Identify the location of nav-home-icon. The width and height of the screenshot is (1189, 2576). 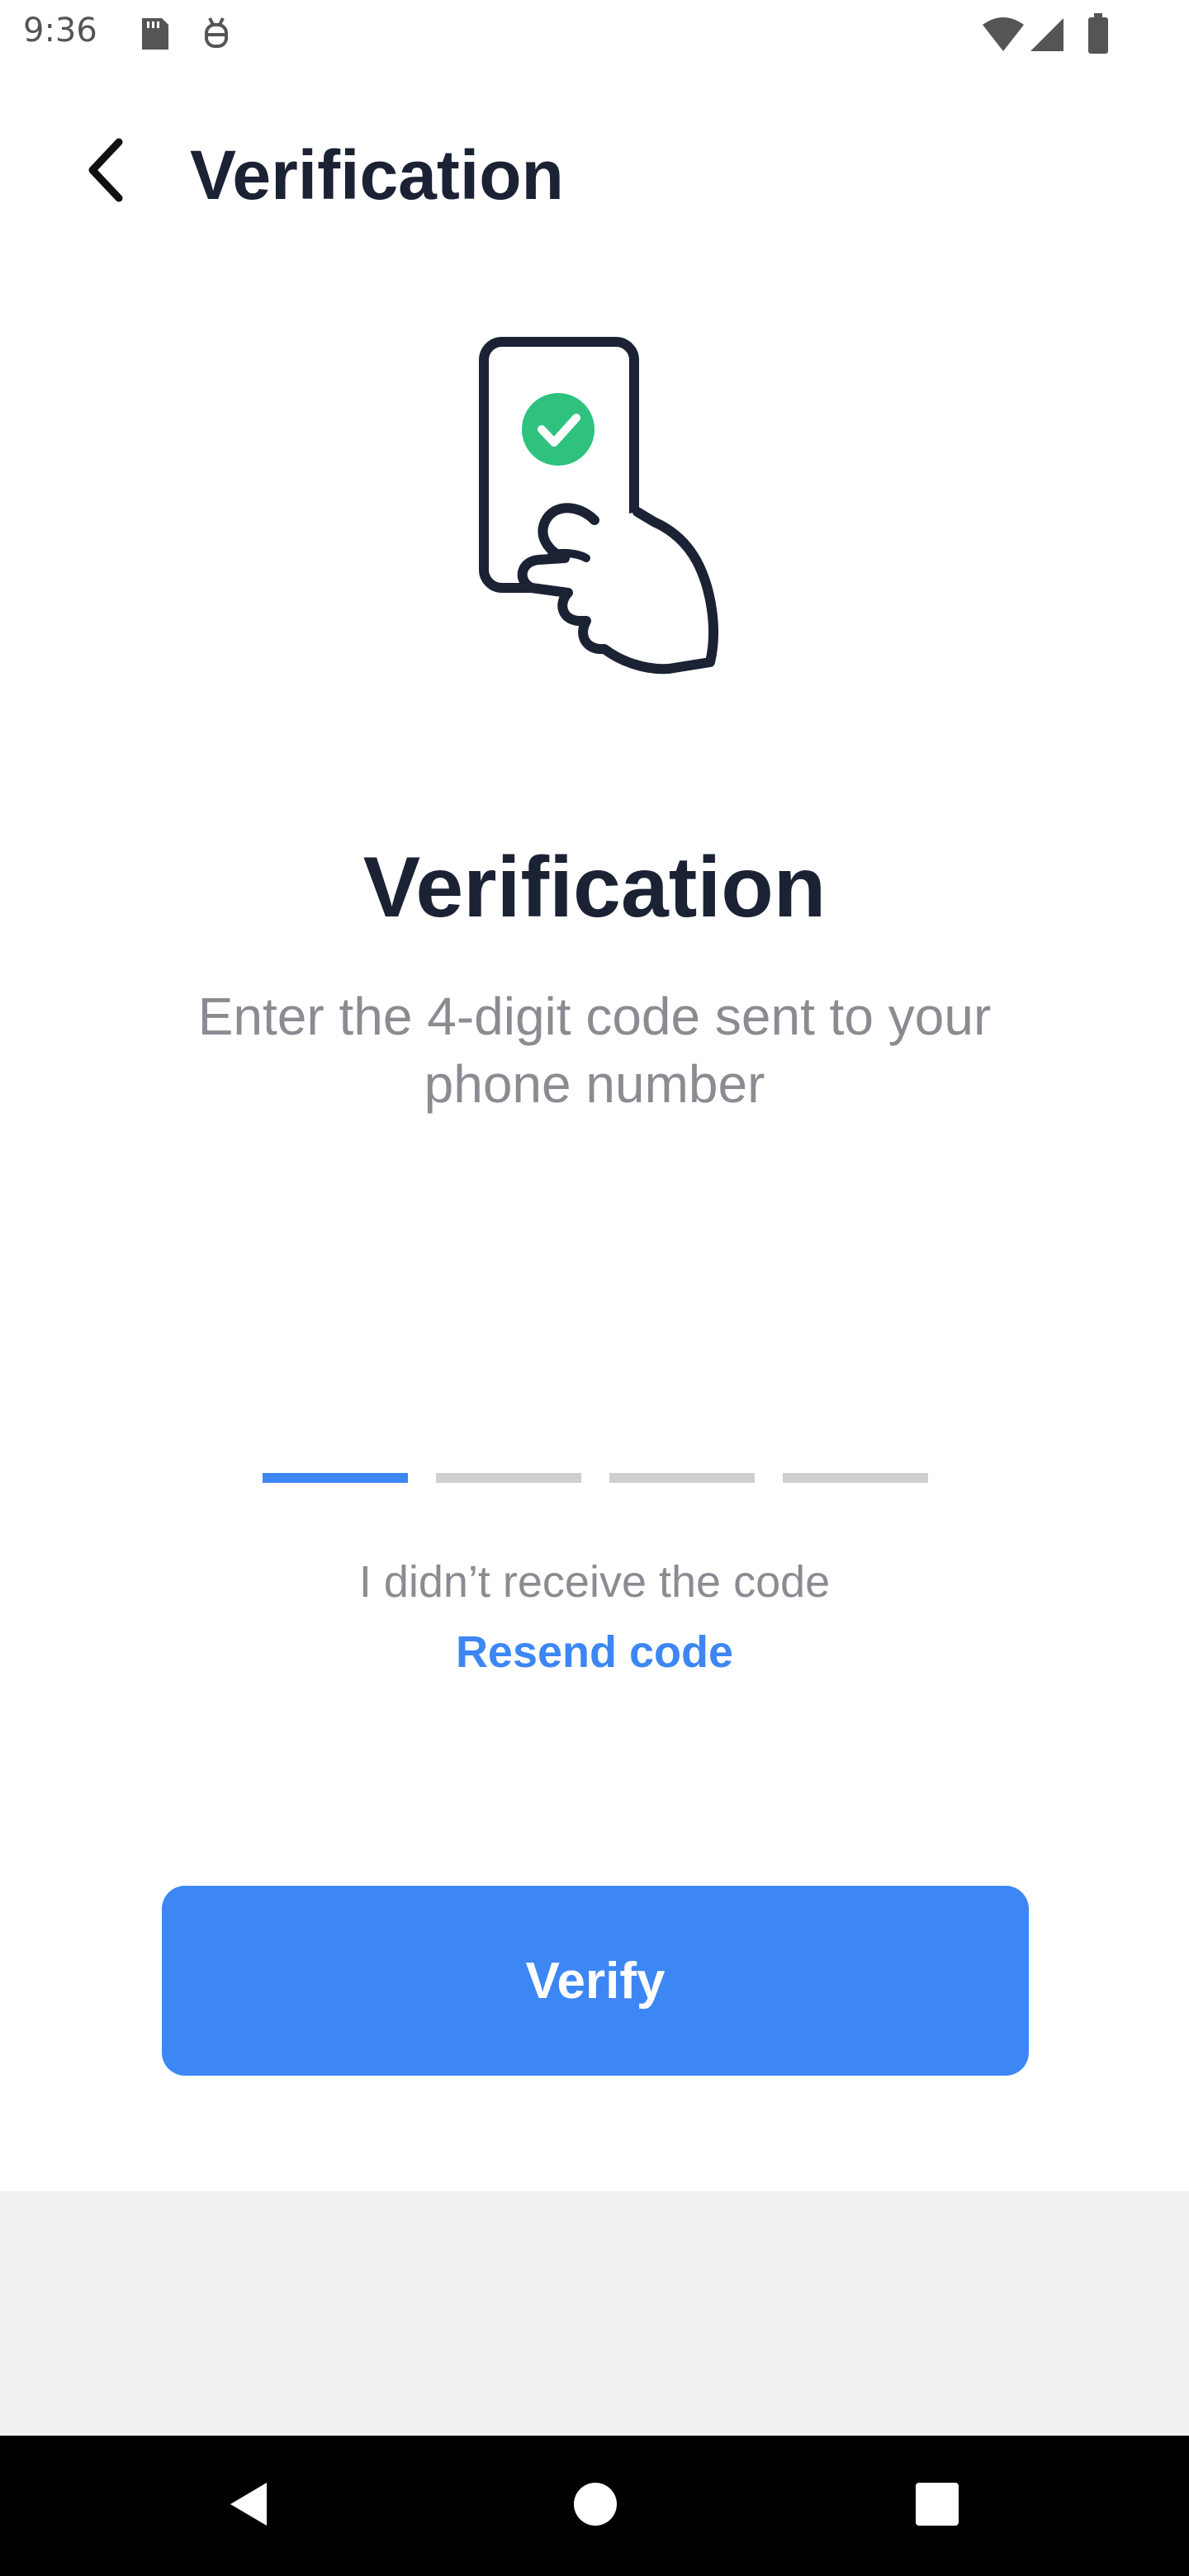
(595, 2506).